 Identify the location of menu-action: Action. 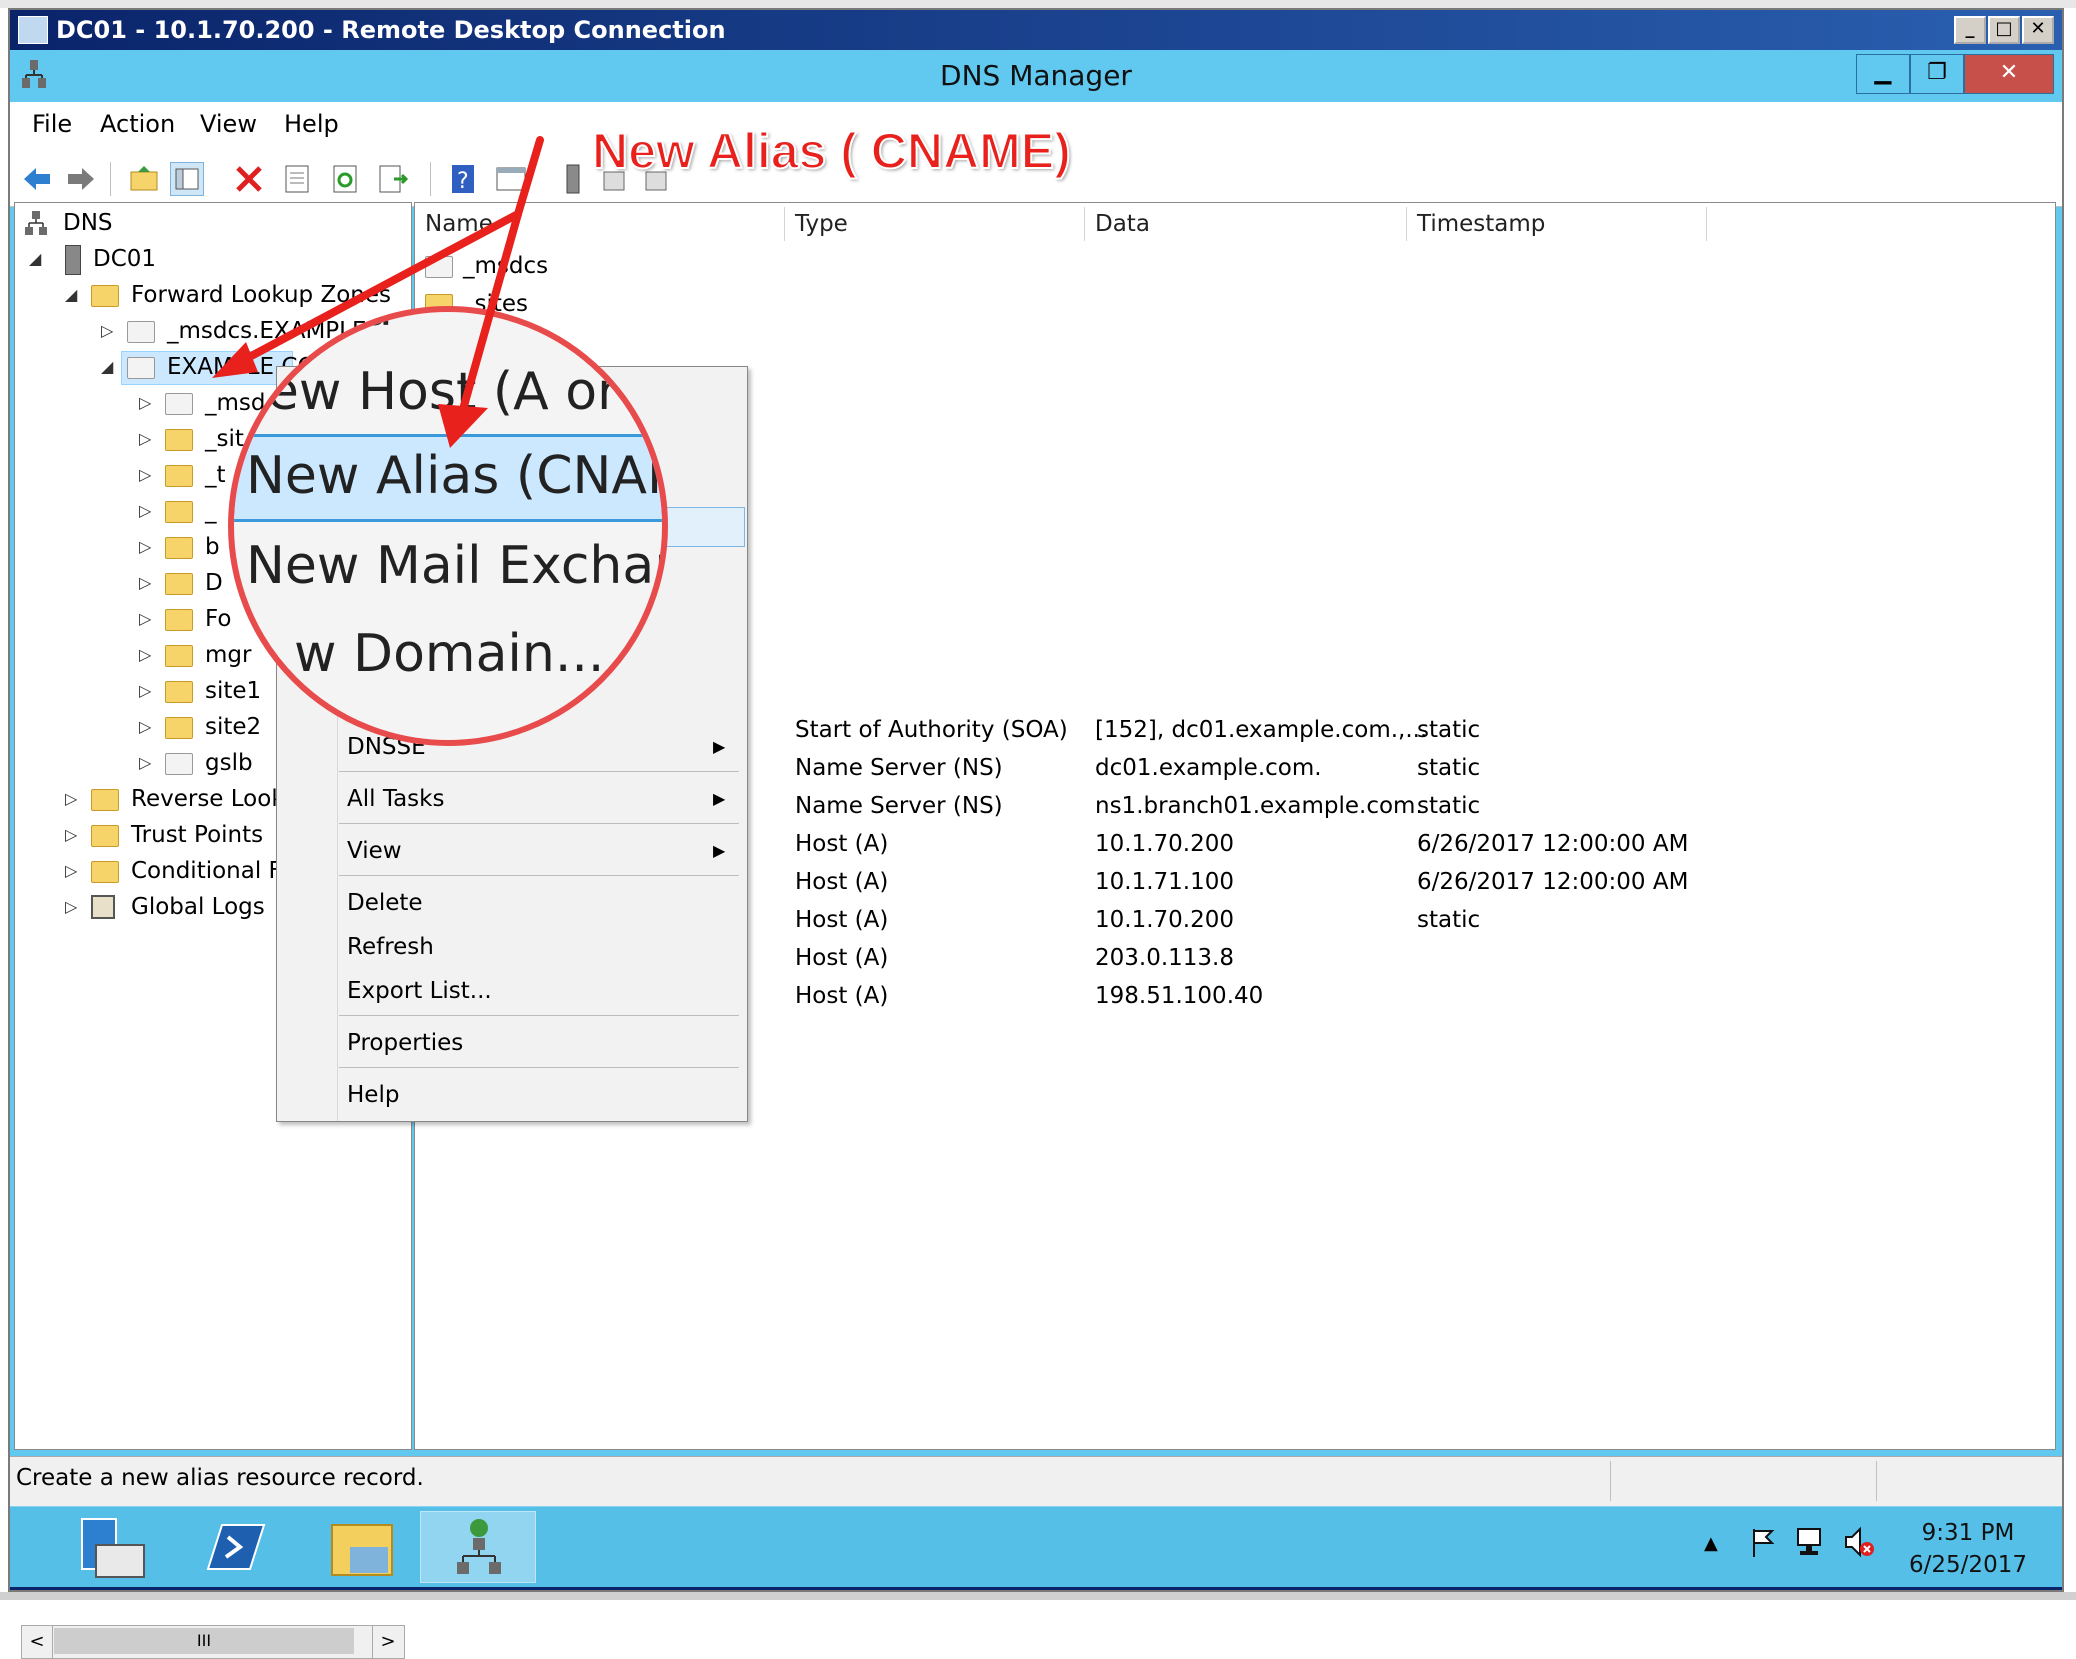
(137, 124).